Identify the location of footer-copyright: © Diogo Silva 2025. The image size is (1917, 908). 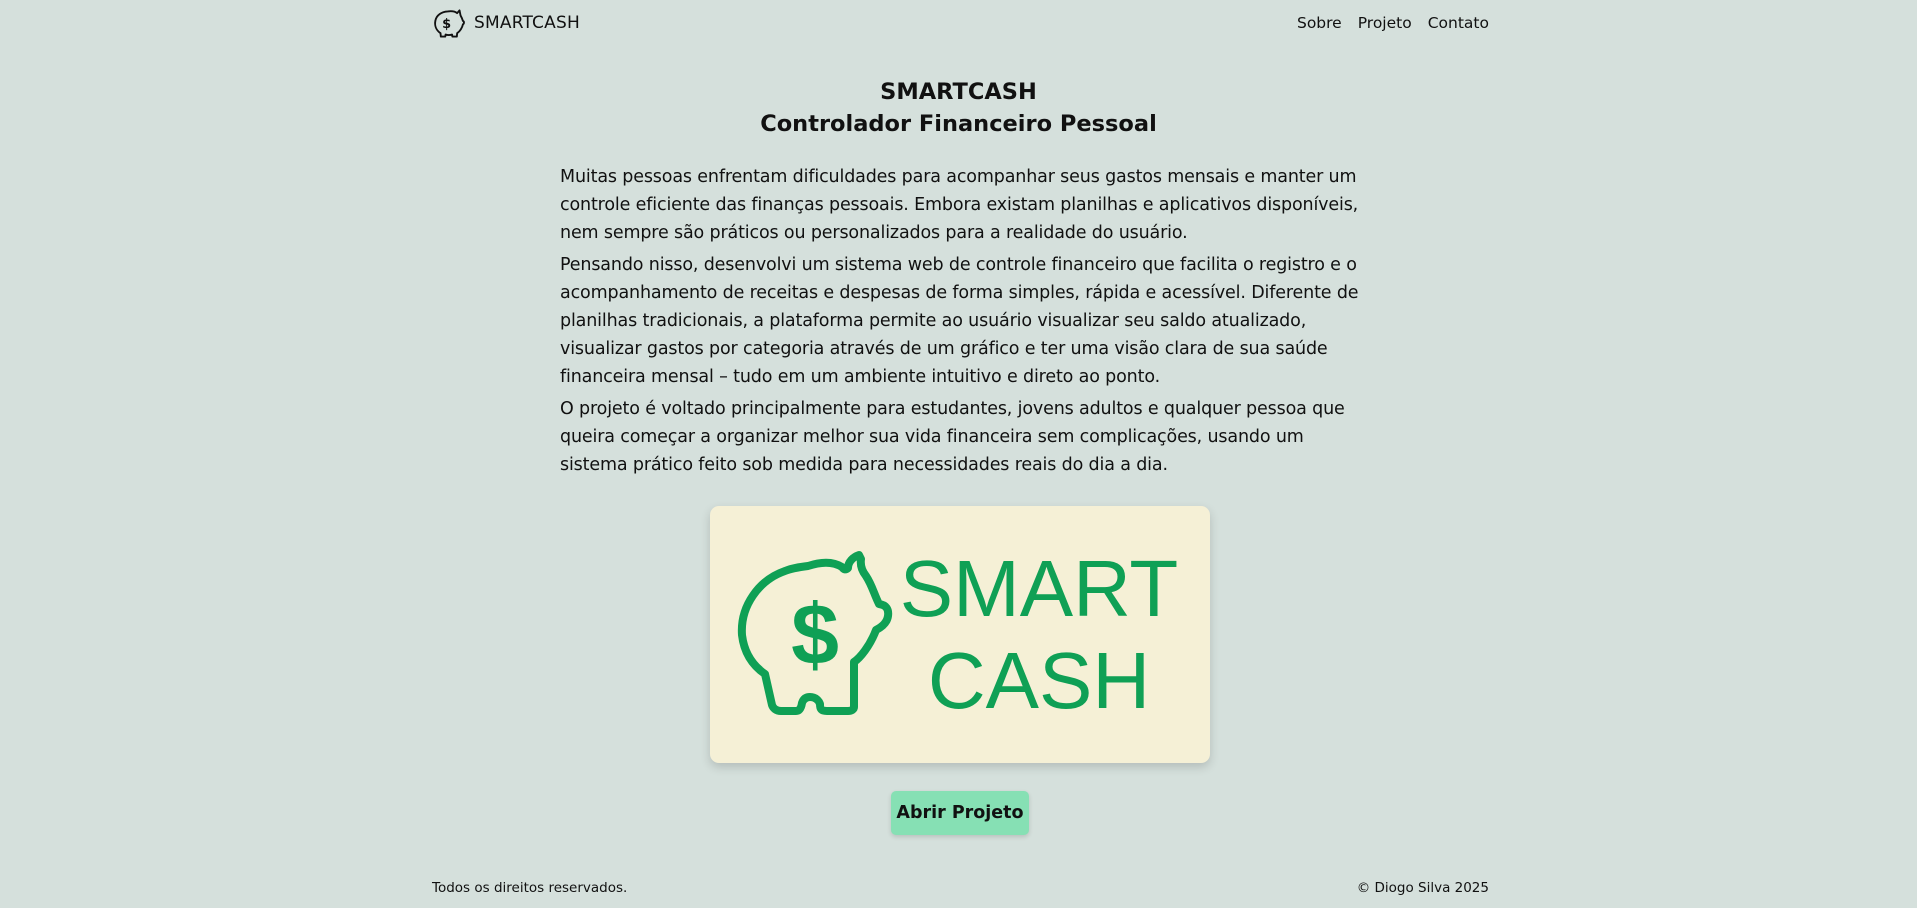
(1422, 888).